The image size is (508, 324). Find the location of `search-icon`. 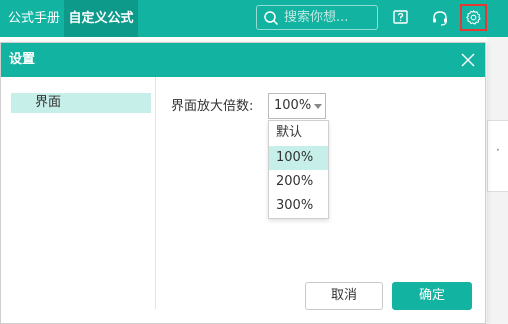

search-icon is located at coordinates (271, 18).